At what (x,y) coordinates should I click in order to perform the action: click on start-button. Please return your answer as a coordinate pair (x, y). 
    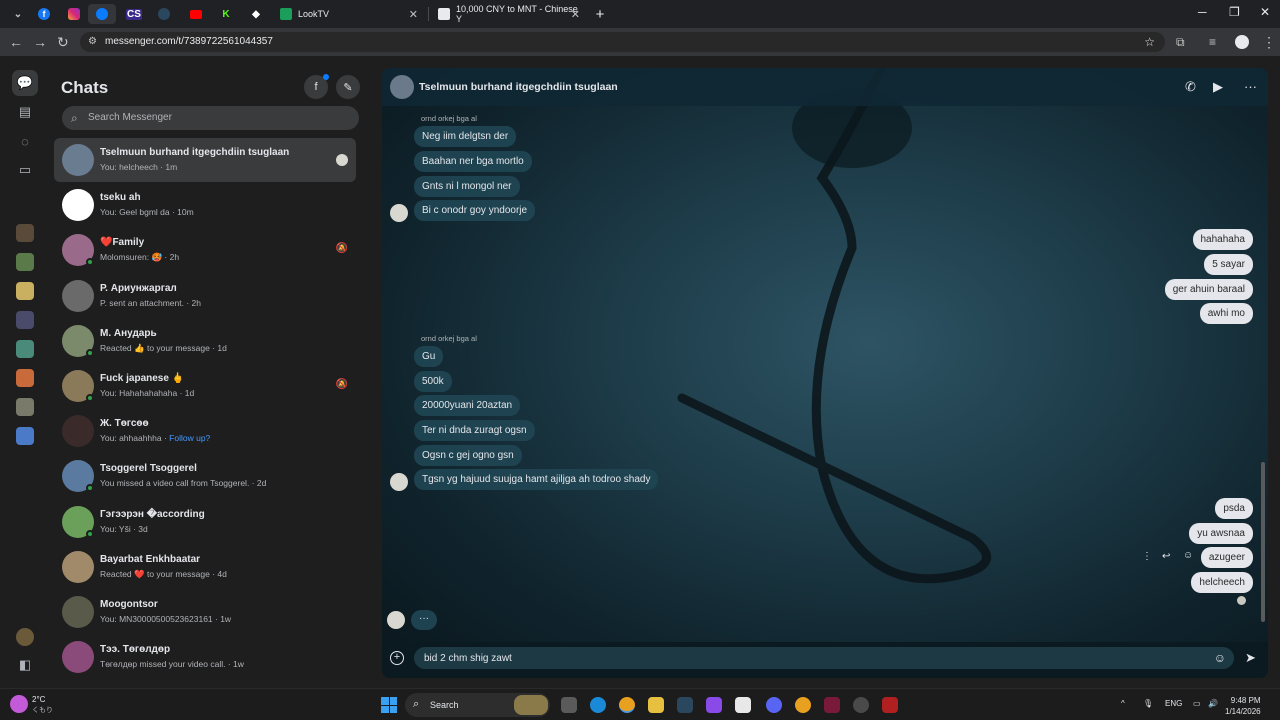
    Looking at the image, I should click on (389, 705).